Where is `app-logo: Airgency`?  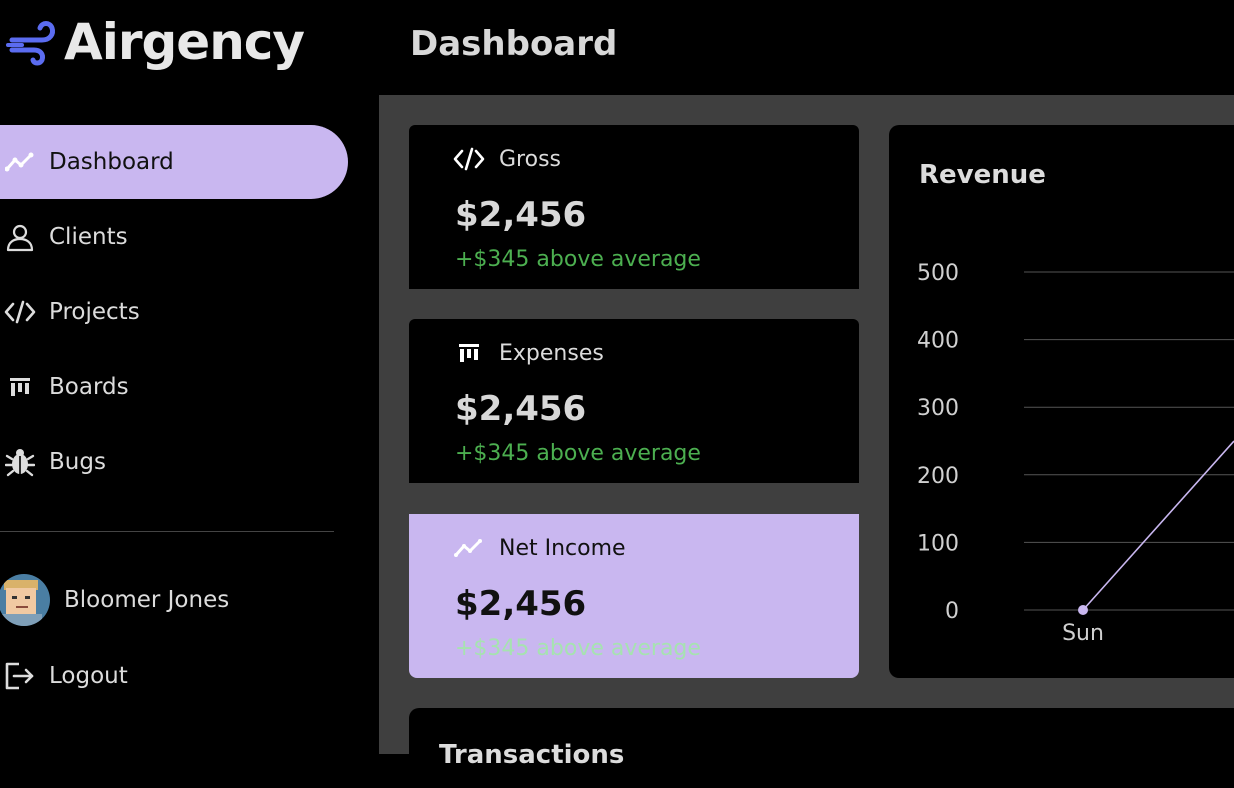 app-logo: Airgency is located at coordinates (155, 42).